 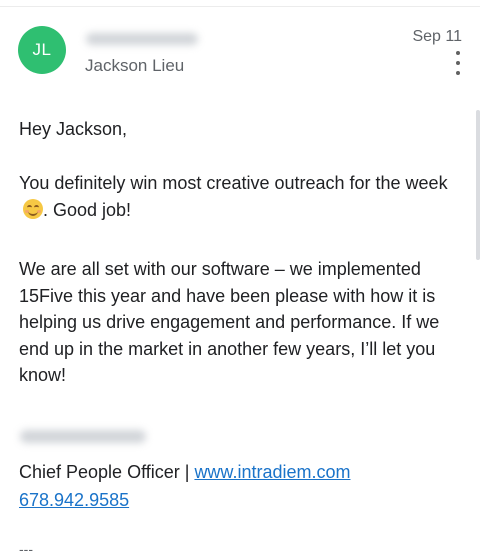 What do you see at coordinates (437, 36) in the screenshot?
I see `message-date: Sep 11` at bounding box center [437, 36].